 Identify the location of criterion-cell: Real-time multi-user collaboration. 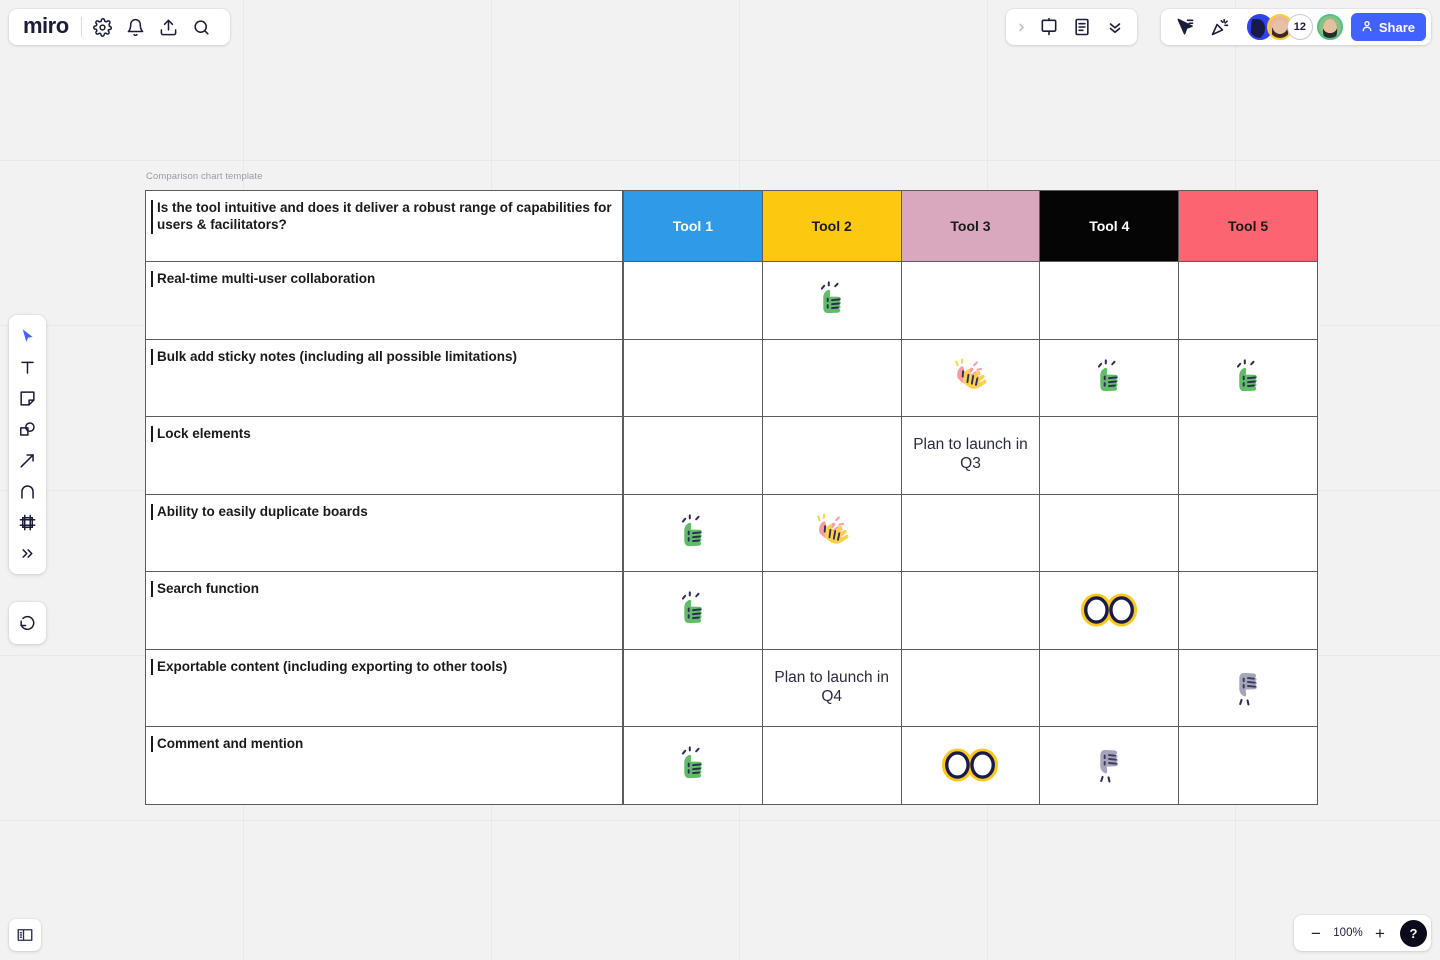
(384, 300).